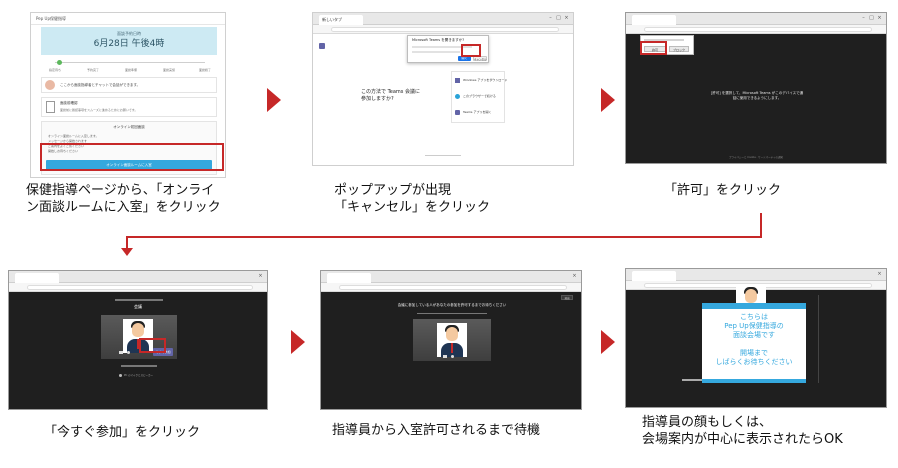 The width and height of the screenshot is (898, 468). I want to click on message-text: ここから面談指導者とチャットで会話ができます。, so click(100, 85).